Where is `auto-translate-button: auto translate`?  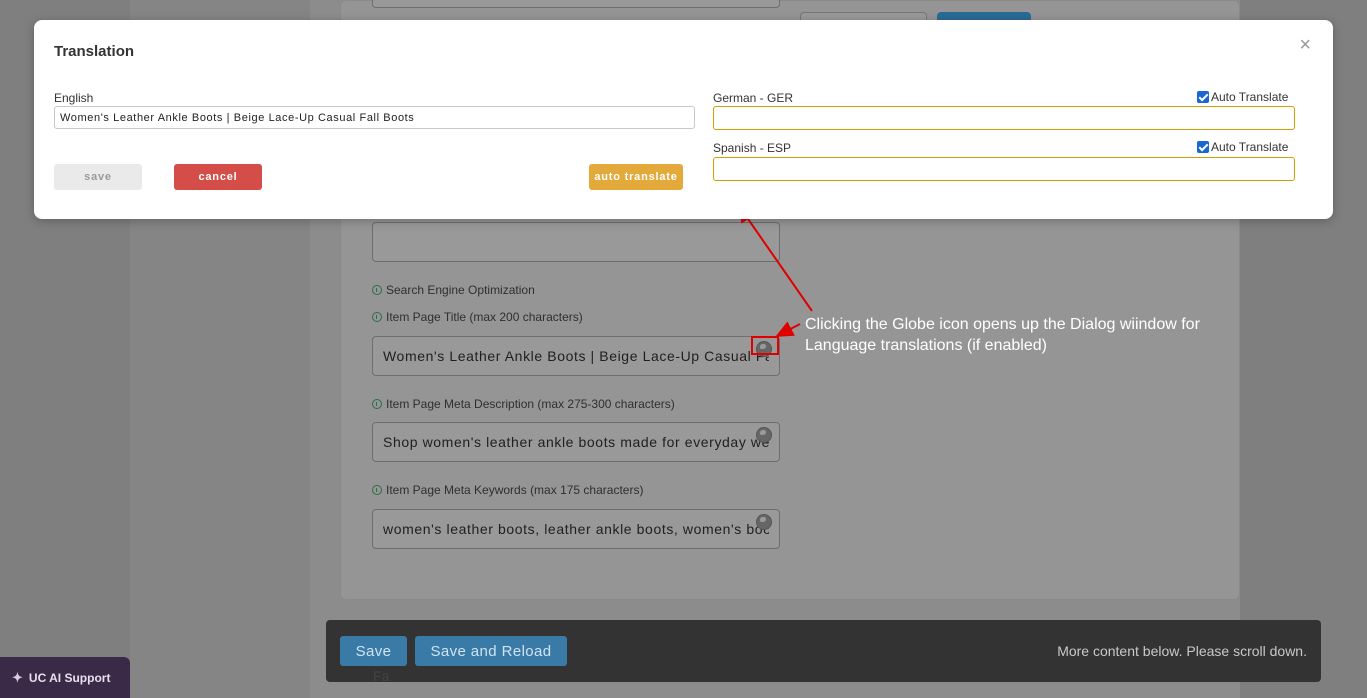
auto-translate-button: auto translate is located at coordinates (636, 177).